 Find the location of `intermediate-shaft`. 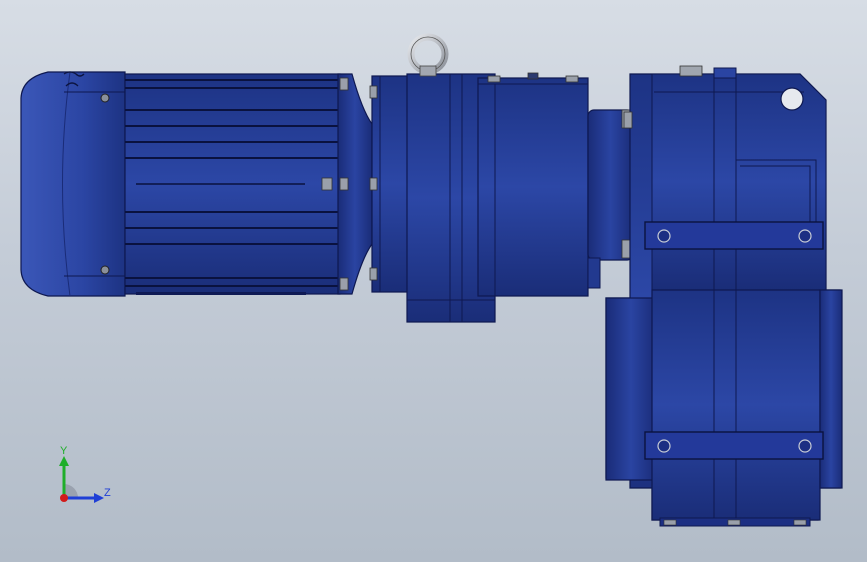

intermediate-shaft is located at coordinates (610, 199).